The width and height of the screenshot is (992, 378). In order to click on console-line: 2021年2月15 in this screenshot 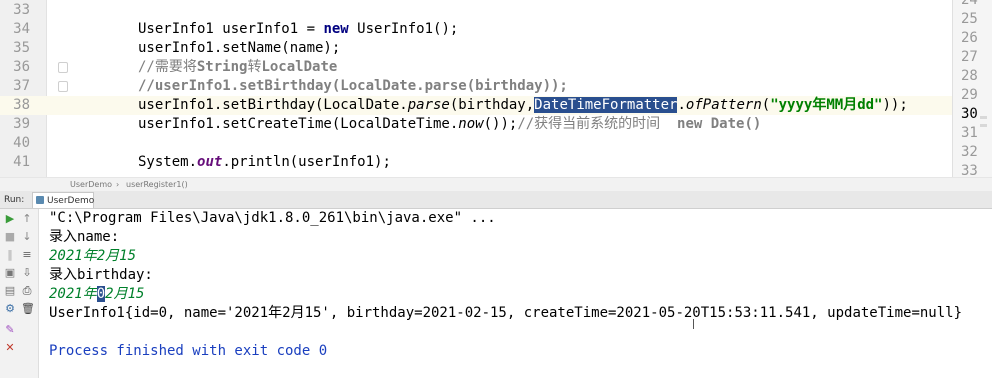, I will do `click(92, 256)`.